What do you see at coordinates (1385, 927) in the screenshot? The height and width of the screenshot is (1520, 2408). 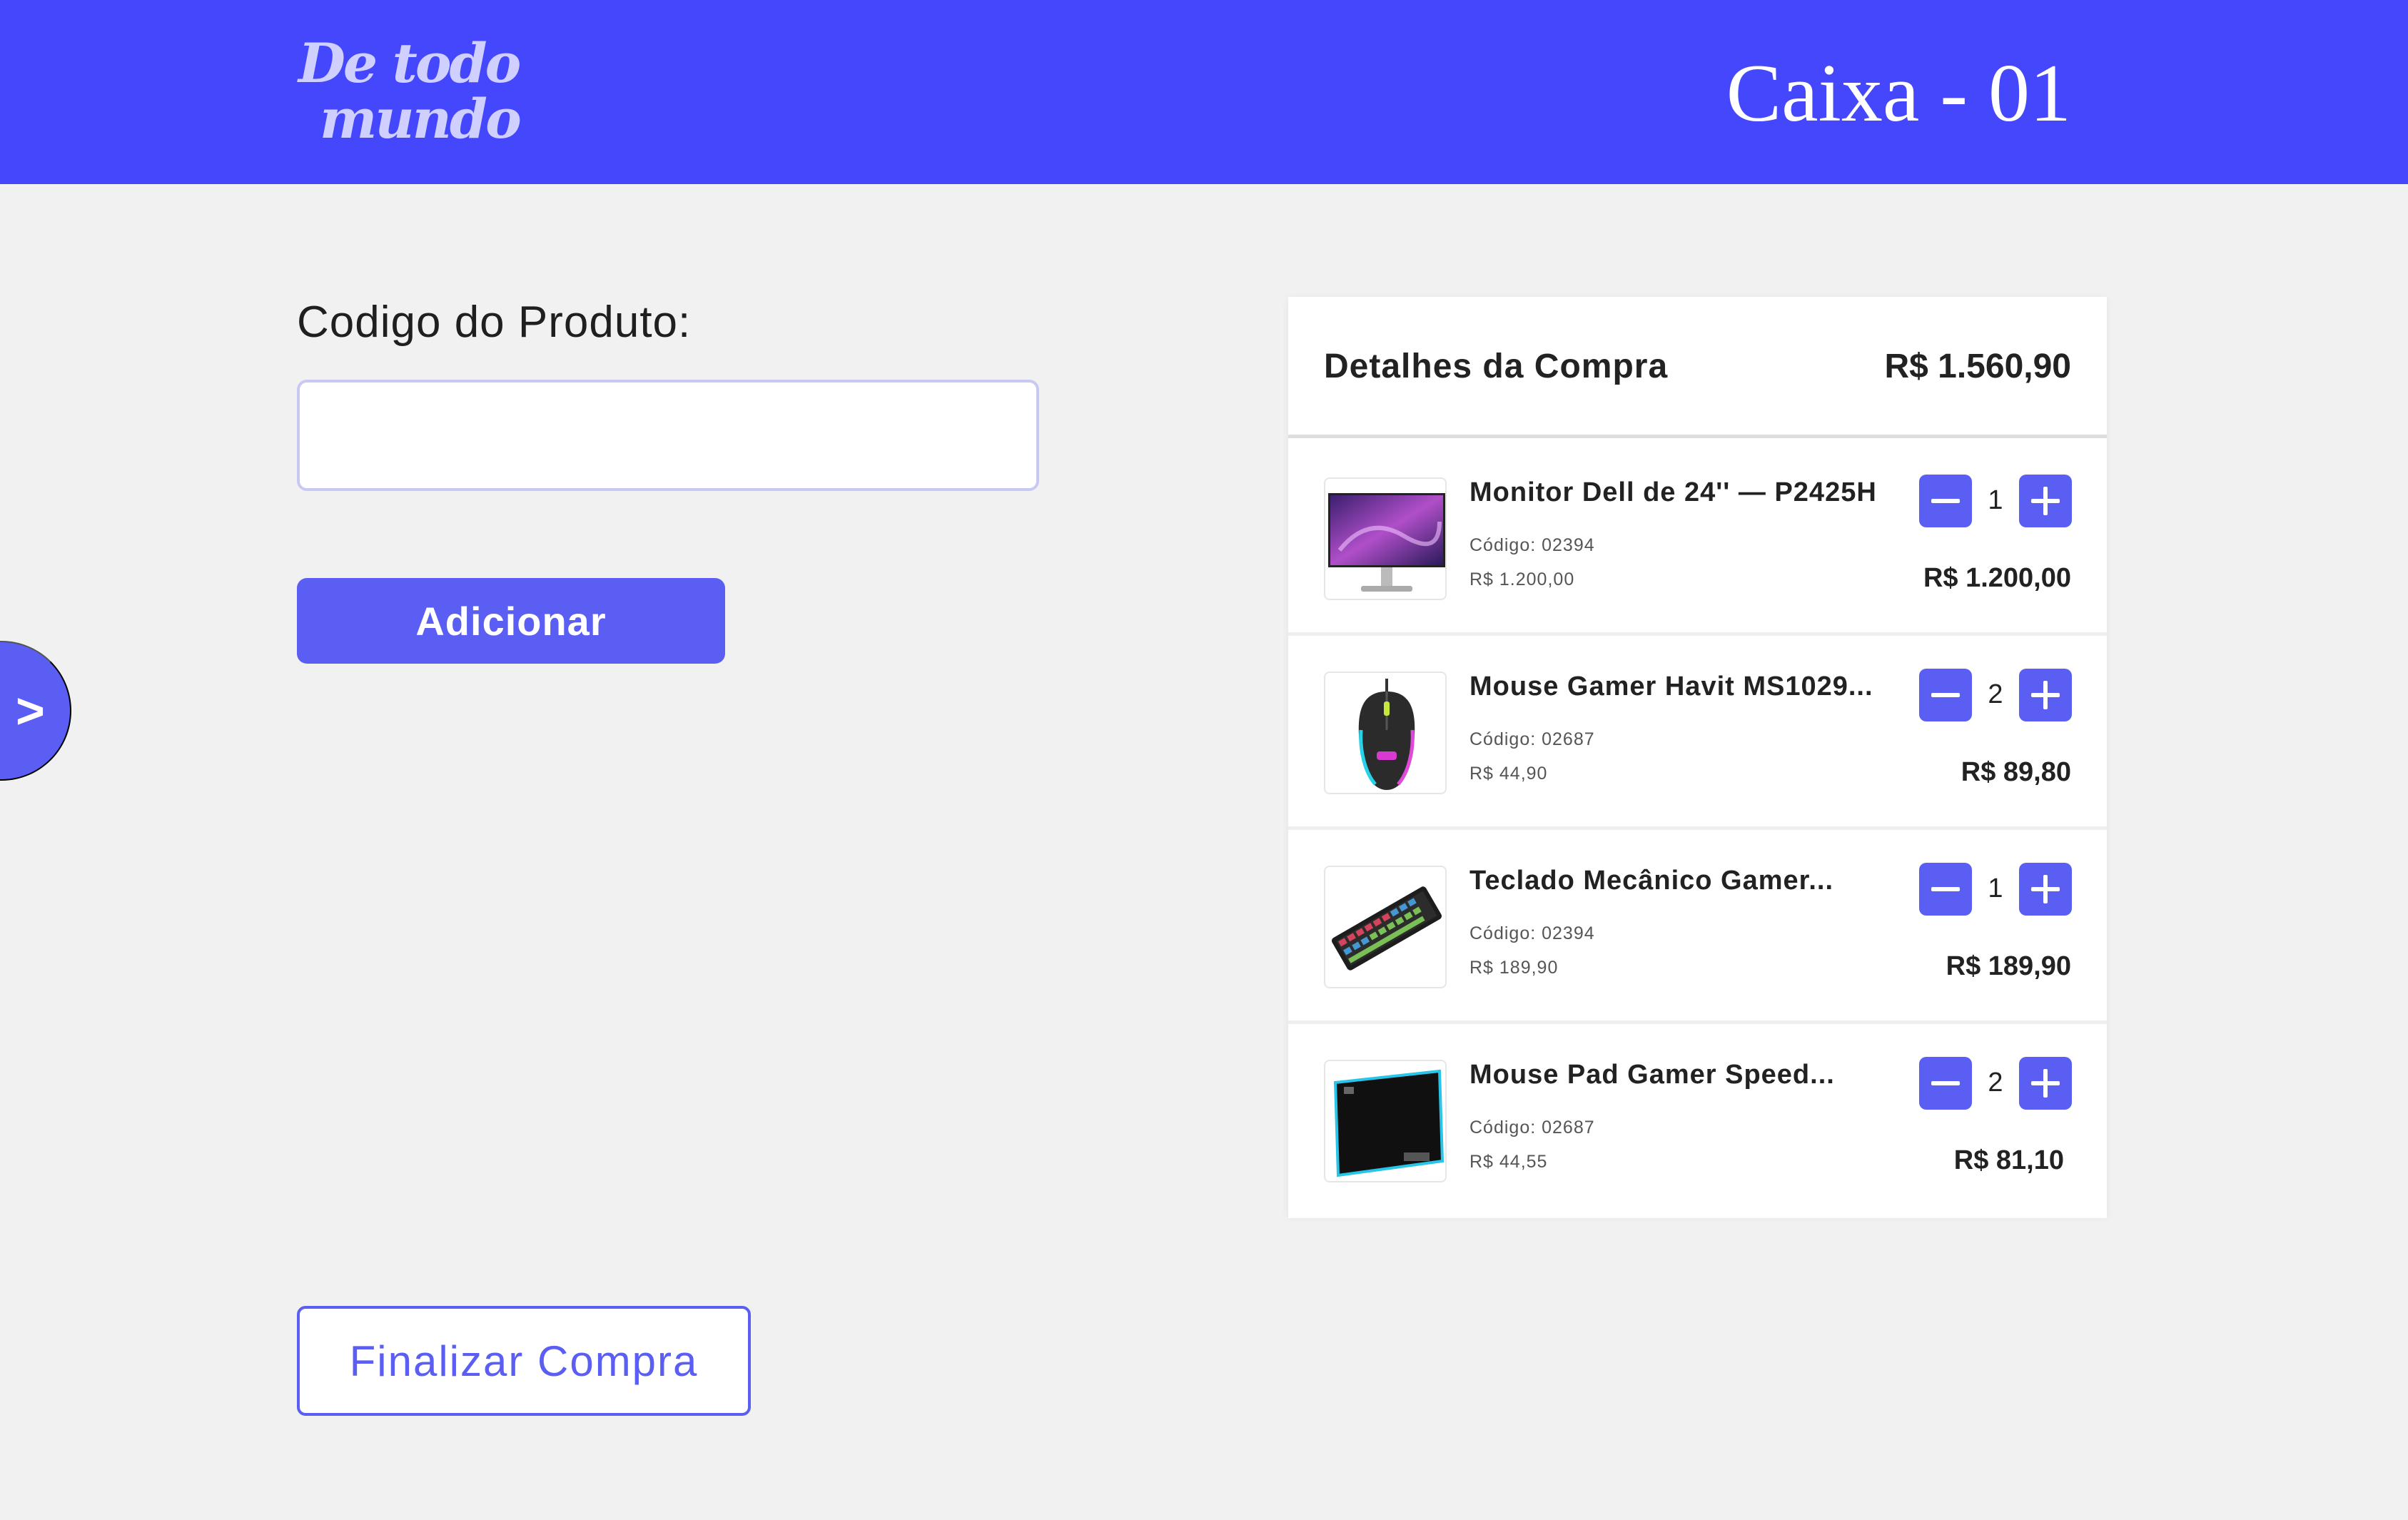 I see `keyboard-image` at bounding box center [1385, 927].